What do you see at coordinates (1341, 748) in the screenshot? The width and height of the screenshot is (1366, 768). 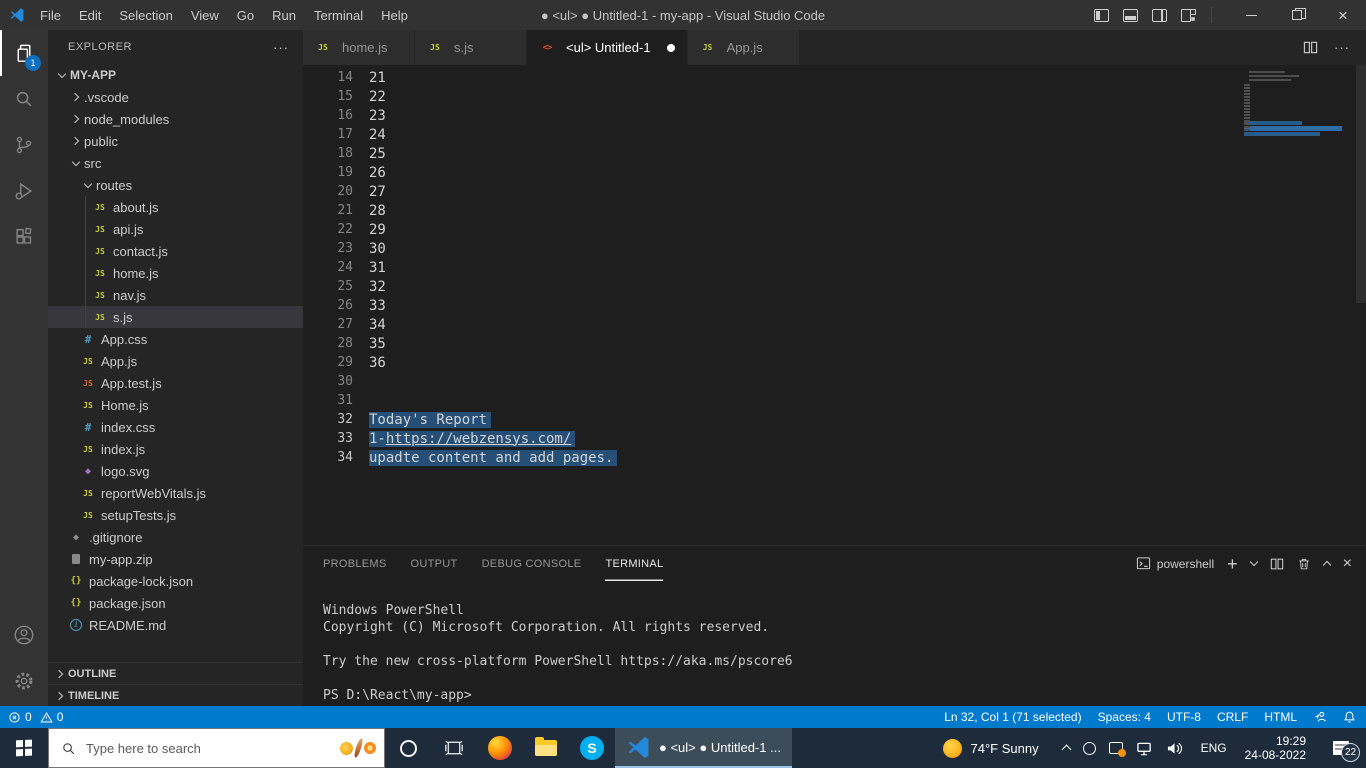 I see `action-center-button: 22` at bounding box center [1341, 748].